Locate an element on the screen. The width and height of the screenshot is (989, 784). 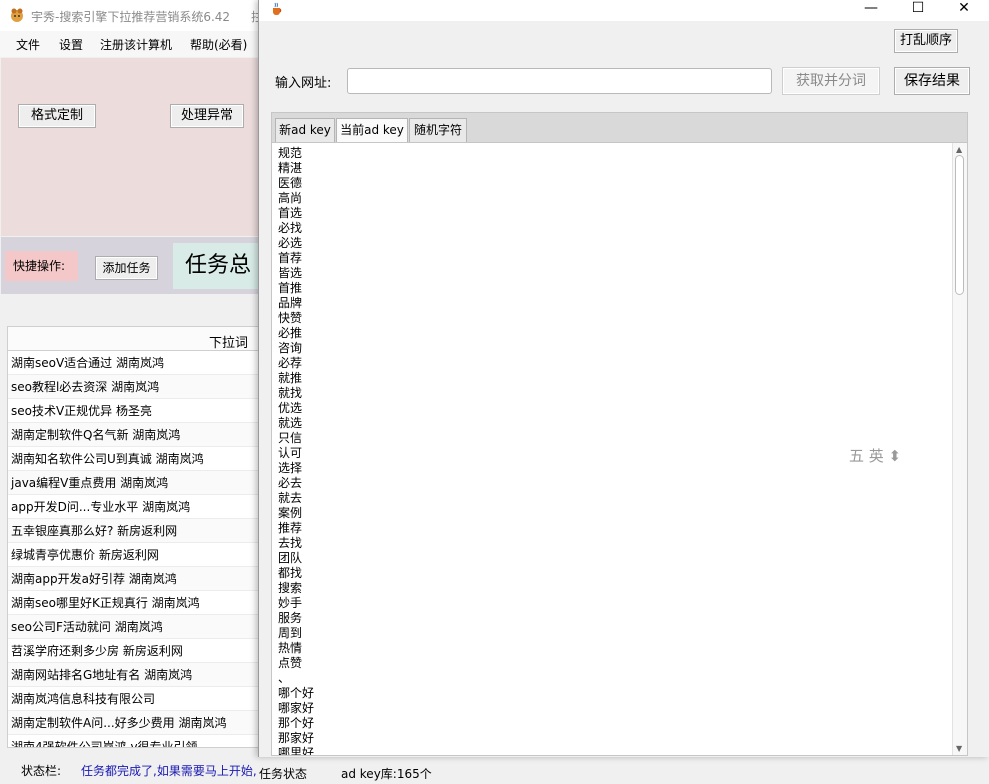
tab-new-adkey: 新ad key is located at coordinates (305, 130).